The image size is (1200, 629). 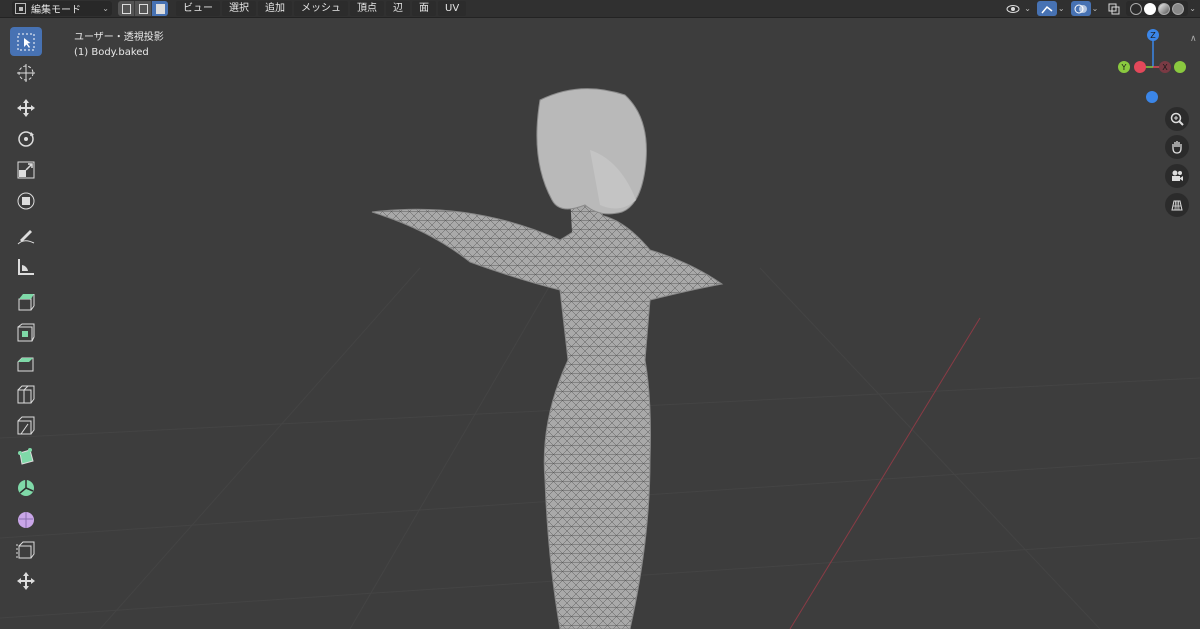 What do you see at coordinates (1180, 67) in the screenshot?
I see `neg-x-axis-handle` at bounding box center [1180, 67].